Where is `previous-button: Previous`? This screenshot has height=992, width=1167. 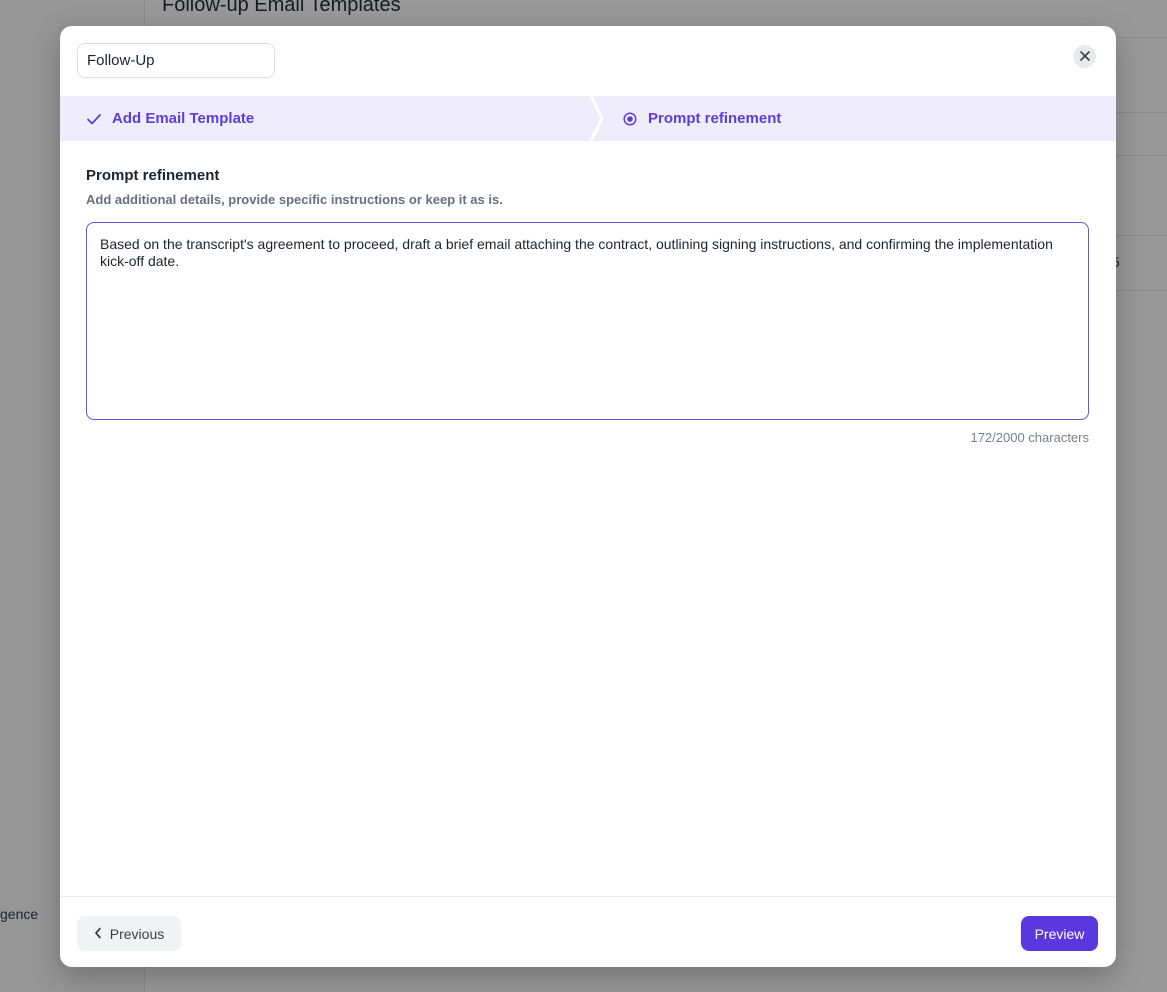
previous-button: Previous is located at coordinates (129, 933).